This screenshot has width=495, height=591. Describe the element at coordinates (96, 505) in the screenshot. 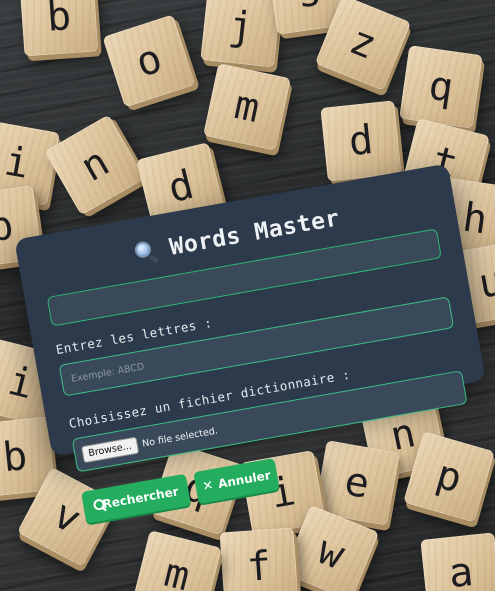

I see `search-icon` at that location.